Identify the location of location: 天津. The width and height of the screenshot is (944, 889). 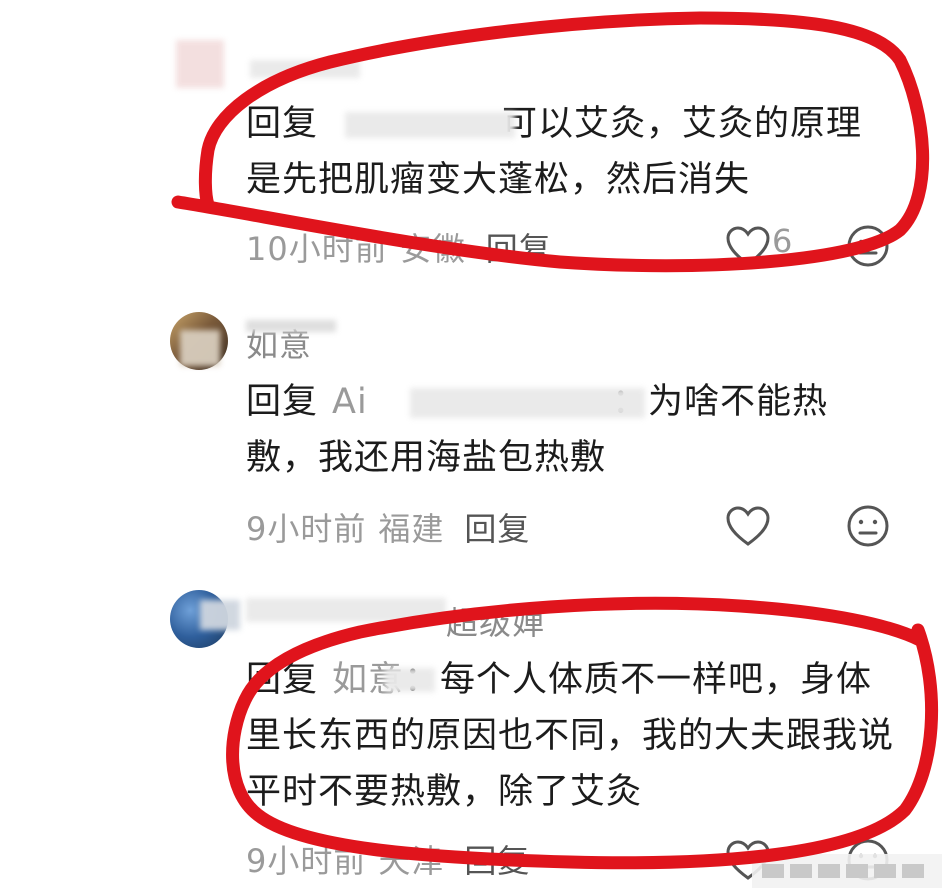
(411, 861).